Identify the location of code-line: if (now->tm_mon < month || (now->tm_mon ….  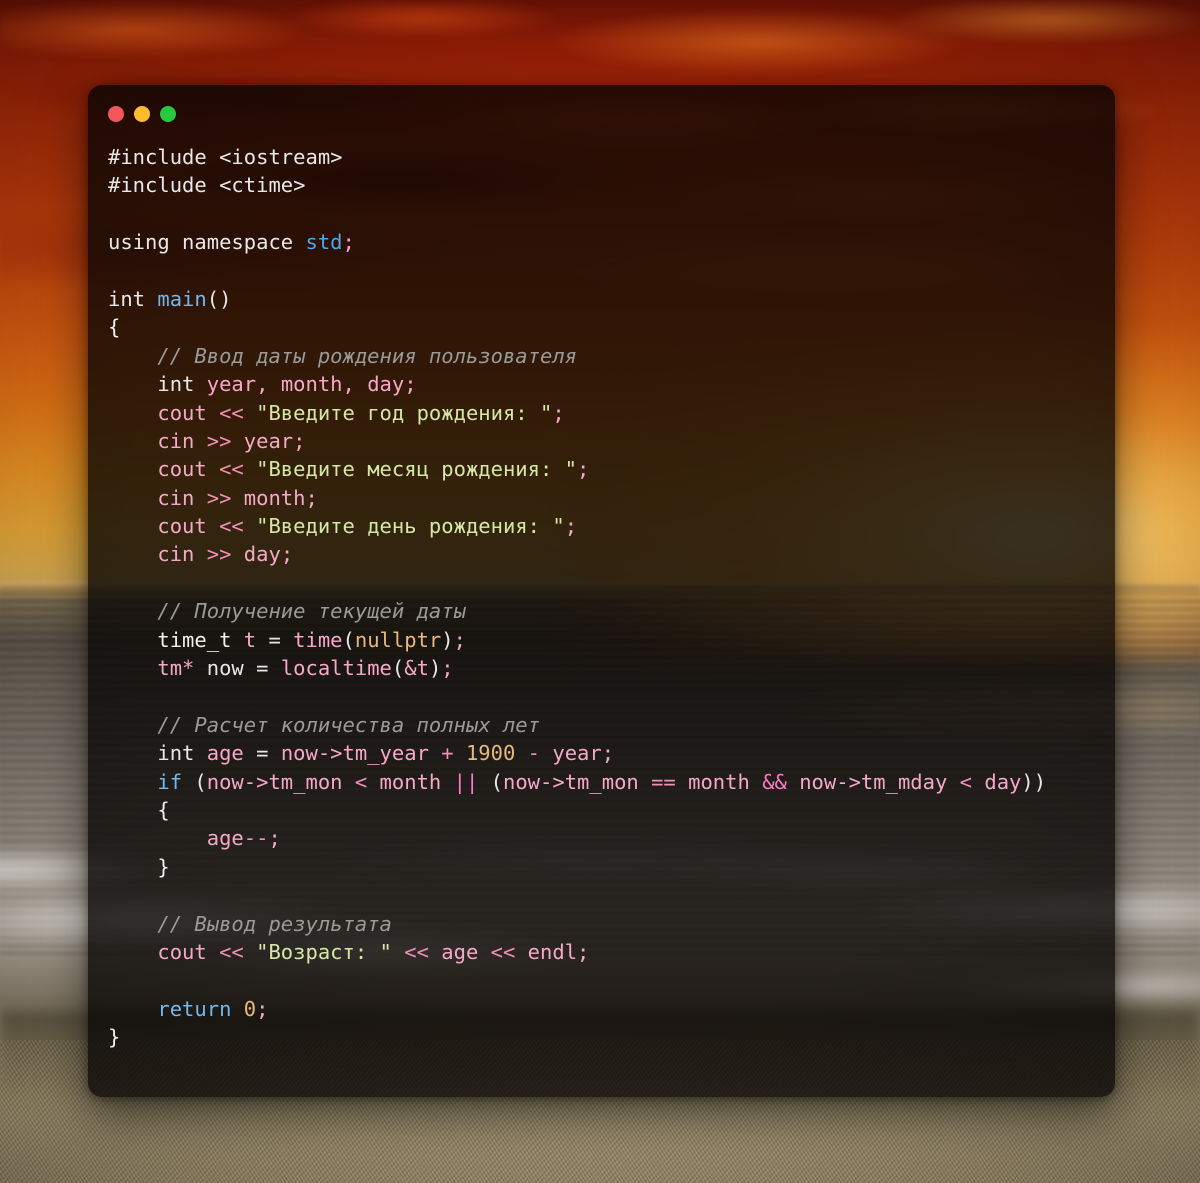
(600, 782).